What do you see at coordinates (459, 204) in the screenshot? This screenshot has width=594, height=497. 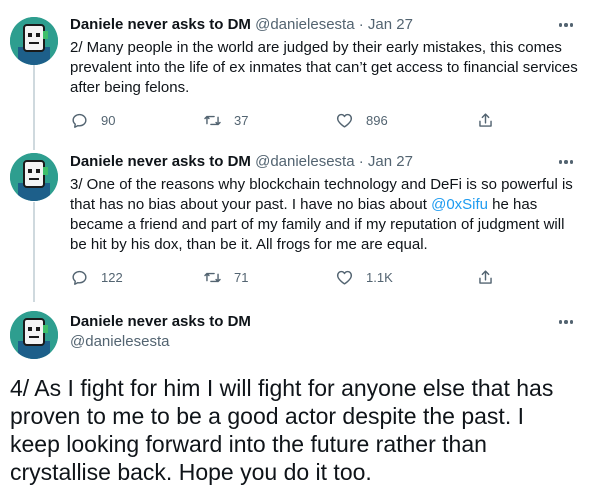 I see `mention-link: @0xSifu` at bounding box center [459, 204].